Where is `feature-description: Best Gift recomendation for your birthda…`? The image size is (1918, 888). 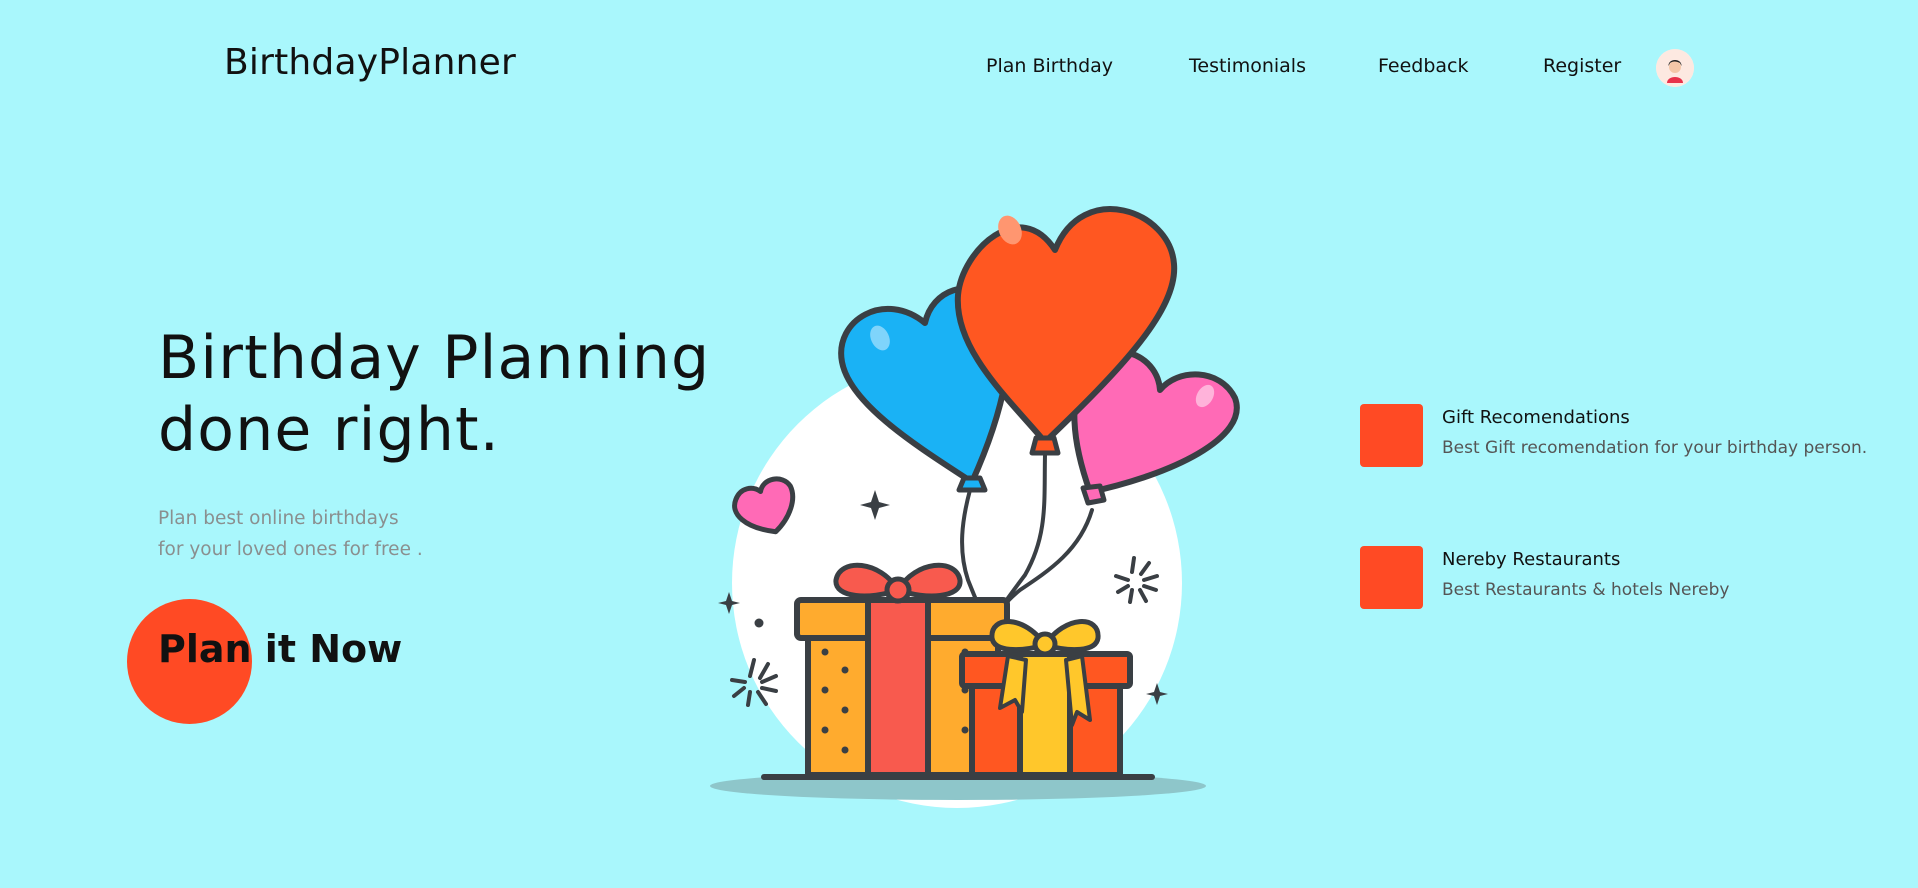
feature-description: Best Gift recomendation for your birthda… is located at coordinates (1655, 448).